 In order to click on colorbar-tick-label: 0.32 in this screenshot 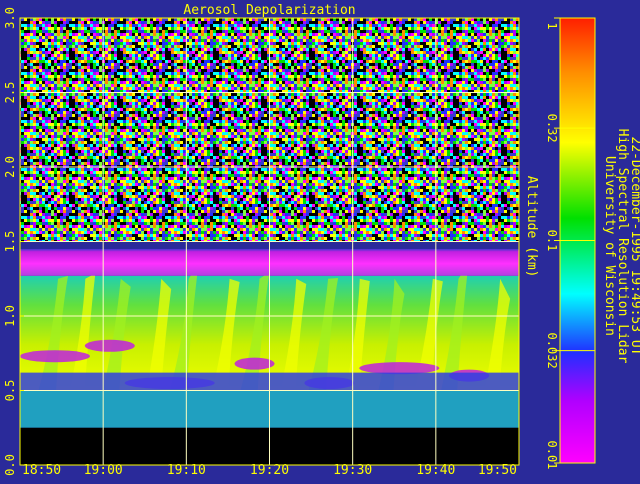, I will do `click(552, 128)`.